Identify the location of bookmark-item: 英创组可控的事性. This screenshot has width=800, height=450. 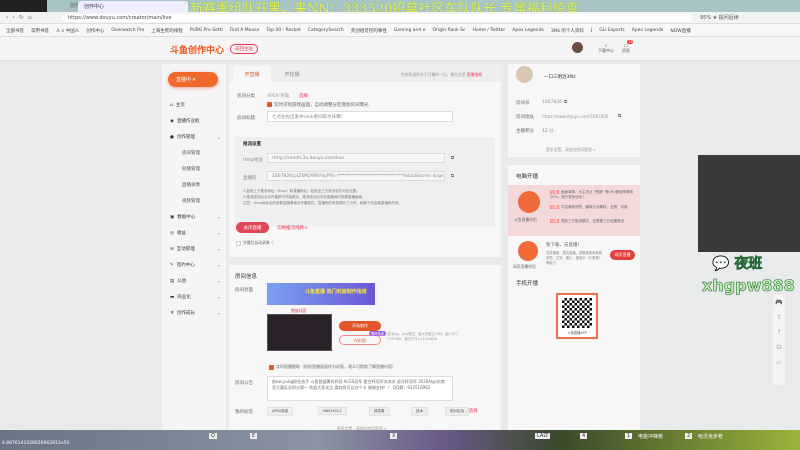
(369, 31).